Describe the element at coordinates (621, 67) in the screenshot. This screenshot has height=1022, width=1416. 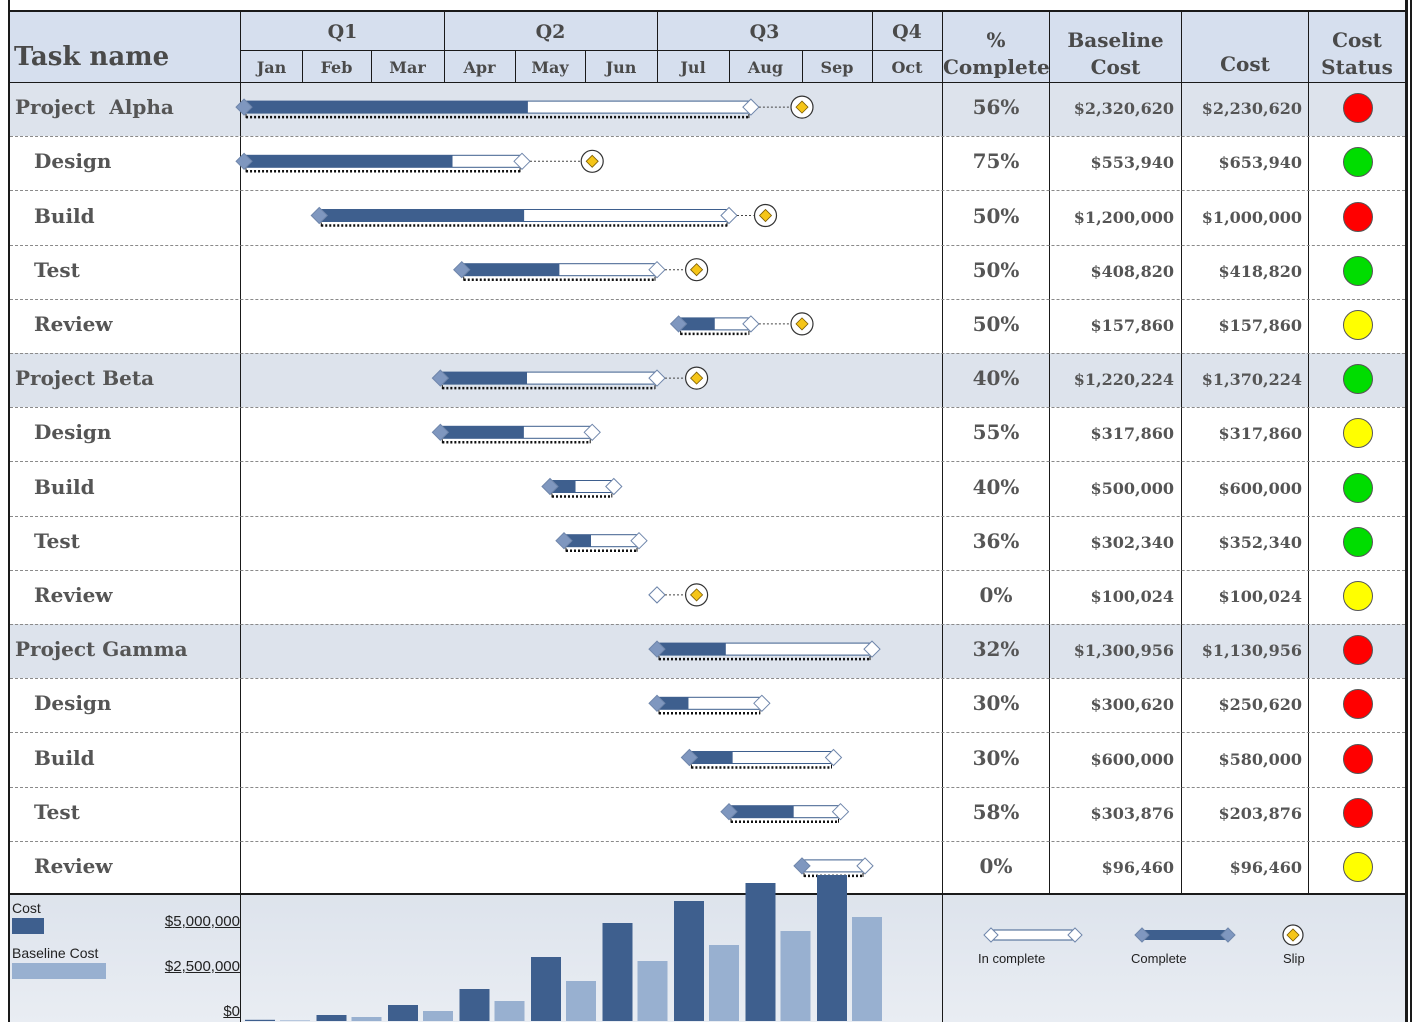
I see `month-jun: Jun` at that location.